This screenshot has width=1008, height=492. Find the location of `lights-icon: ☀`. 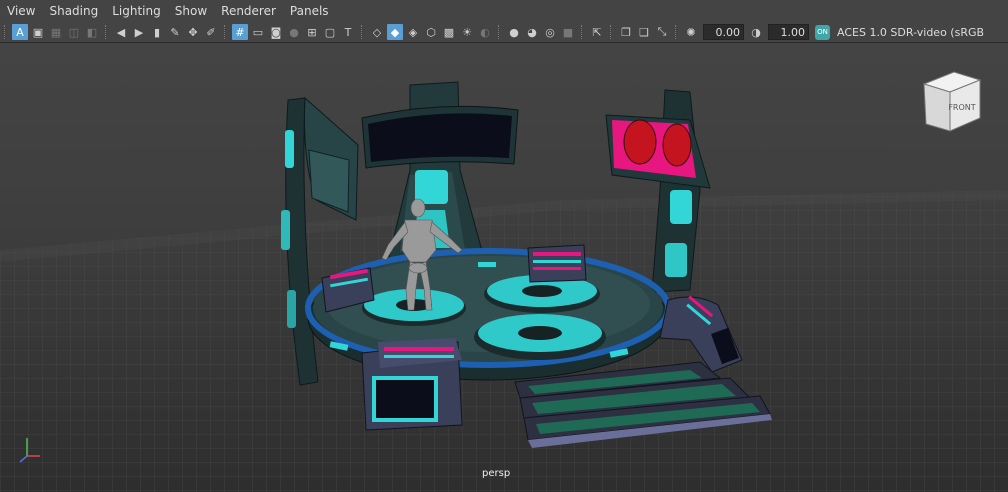

lights-icon: ☀ is located at coordinates (467, 32).